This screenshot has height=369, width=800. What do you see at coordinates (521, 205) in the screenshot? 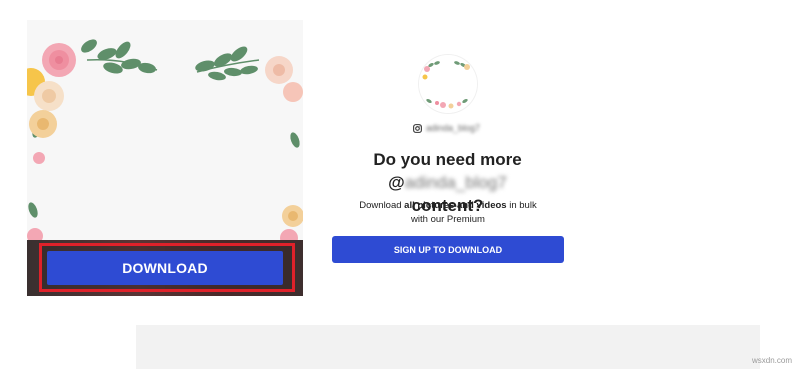
I see `description-text-end: in bulk` at bounding box center [521, 205].